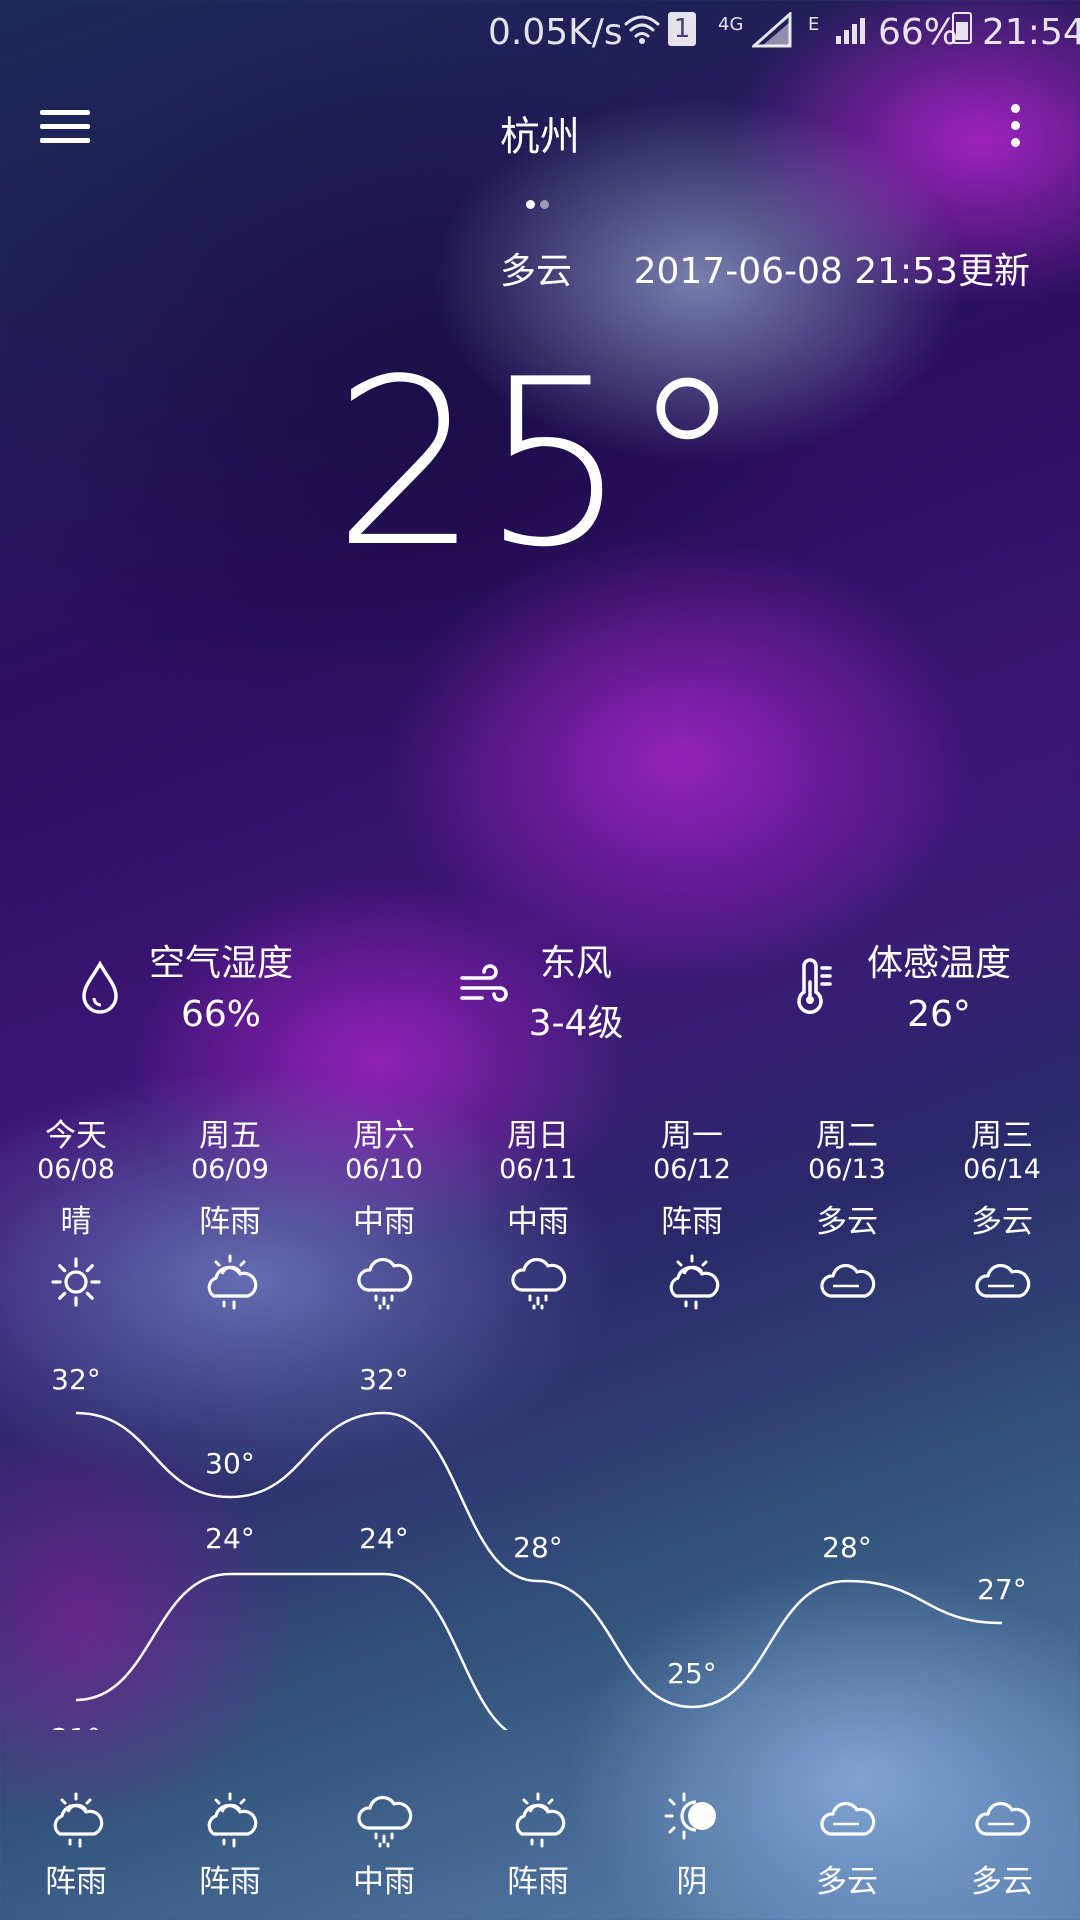 The height and width of the screenshot is (1920, 1080). I want to click on feels-like-indicator: 体感温度 26°, so click(914, 990).